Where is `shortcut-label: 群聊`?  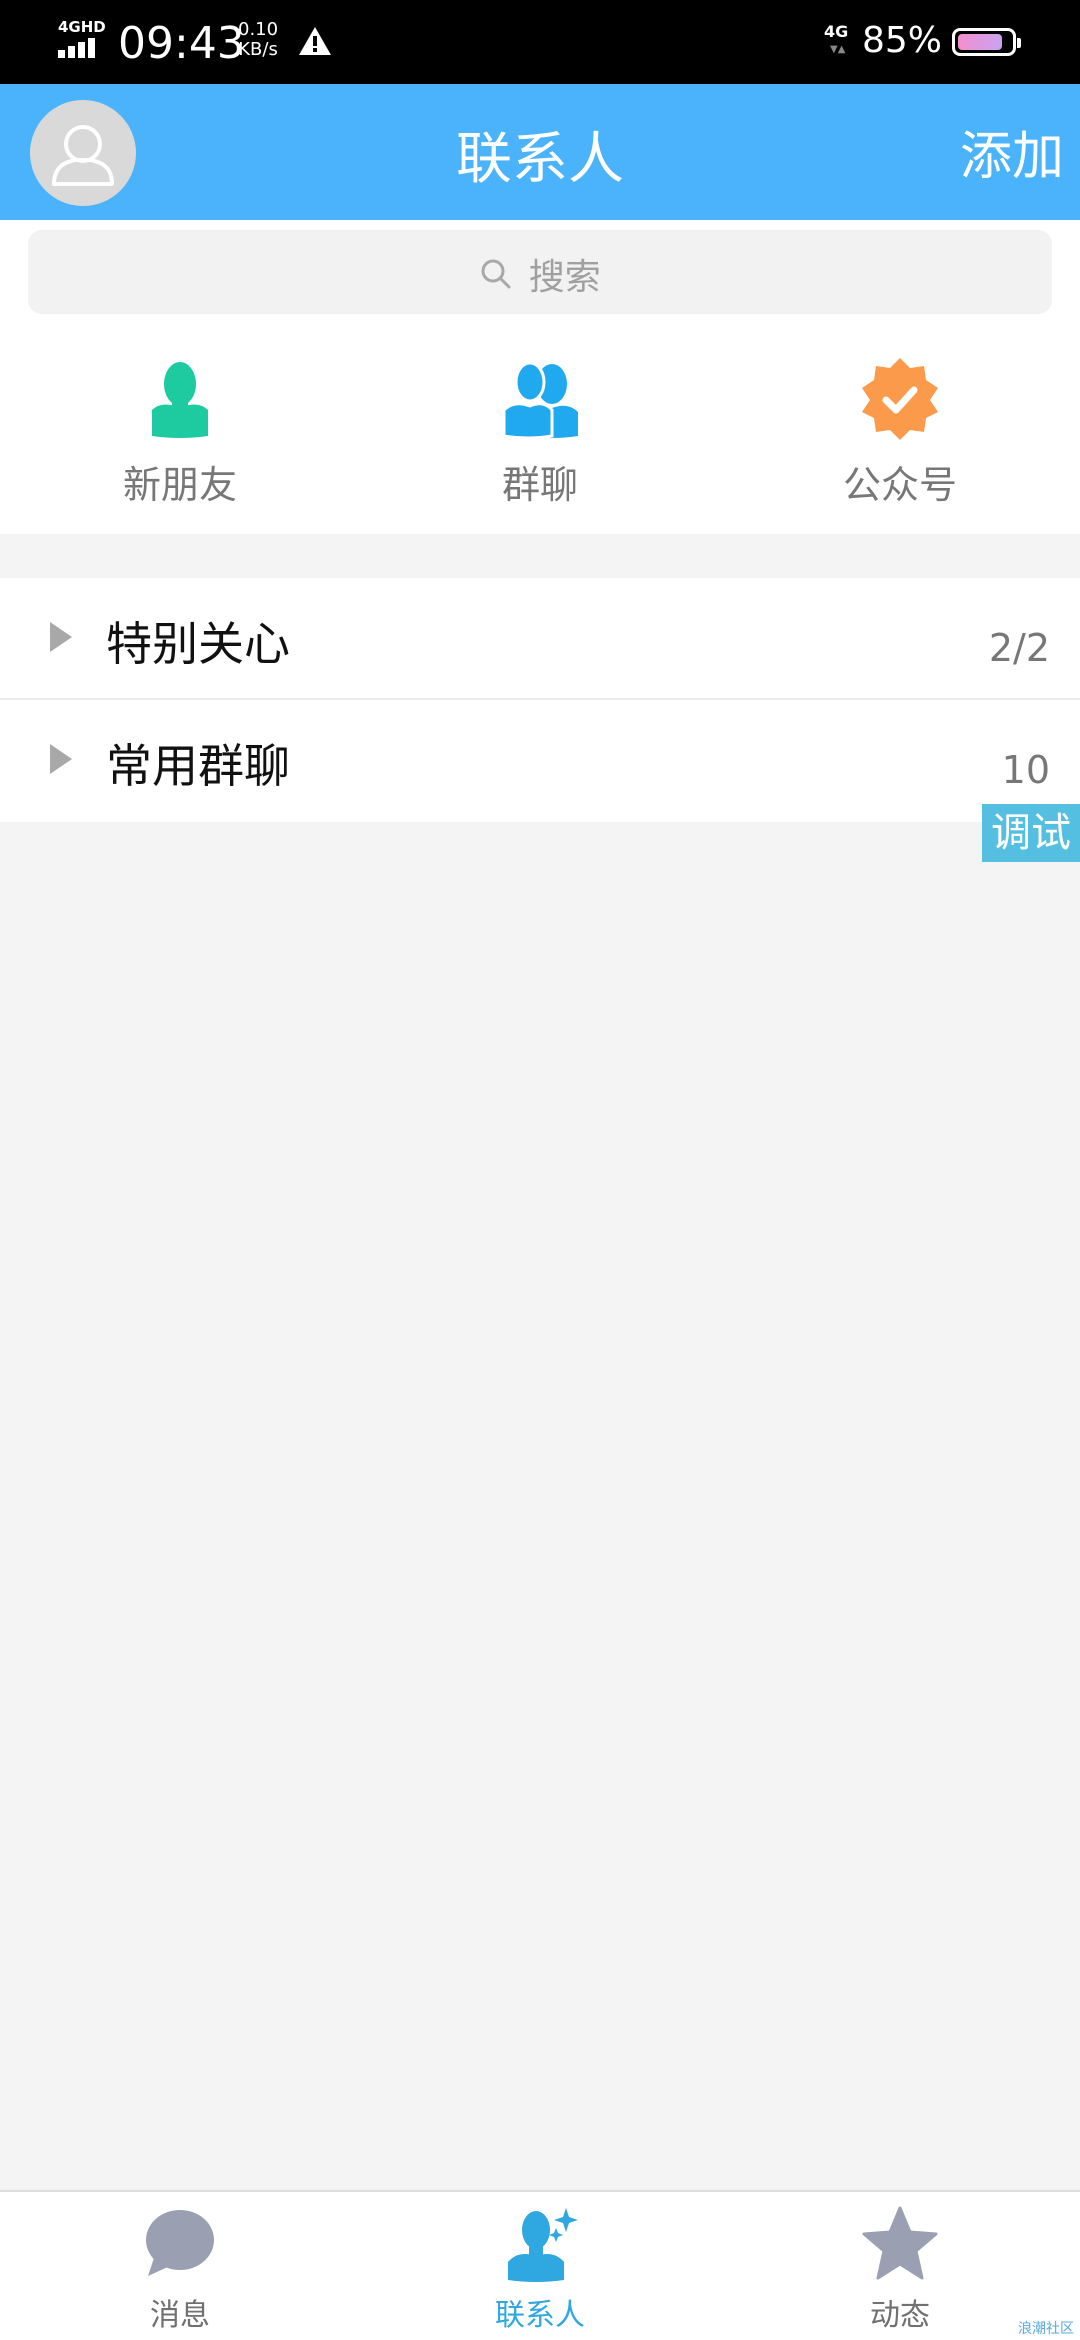
shortcut-label: 群聊 is located at coordinates (539, 485).